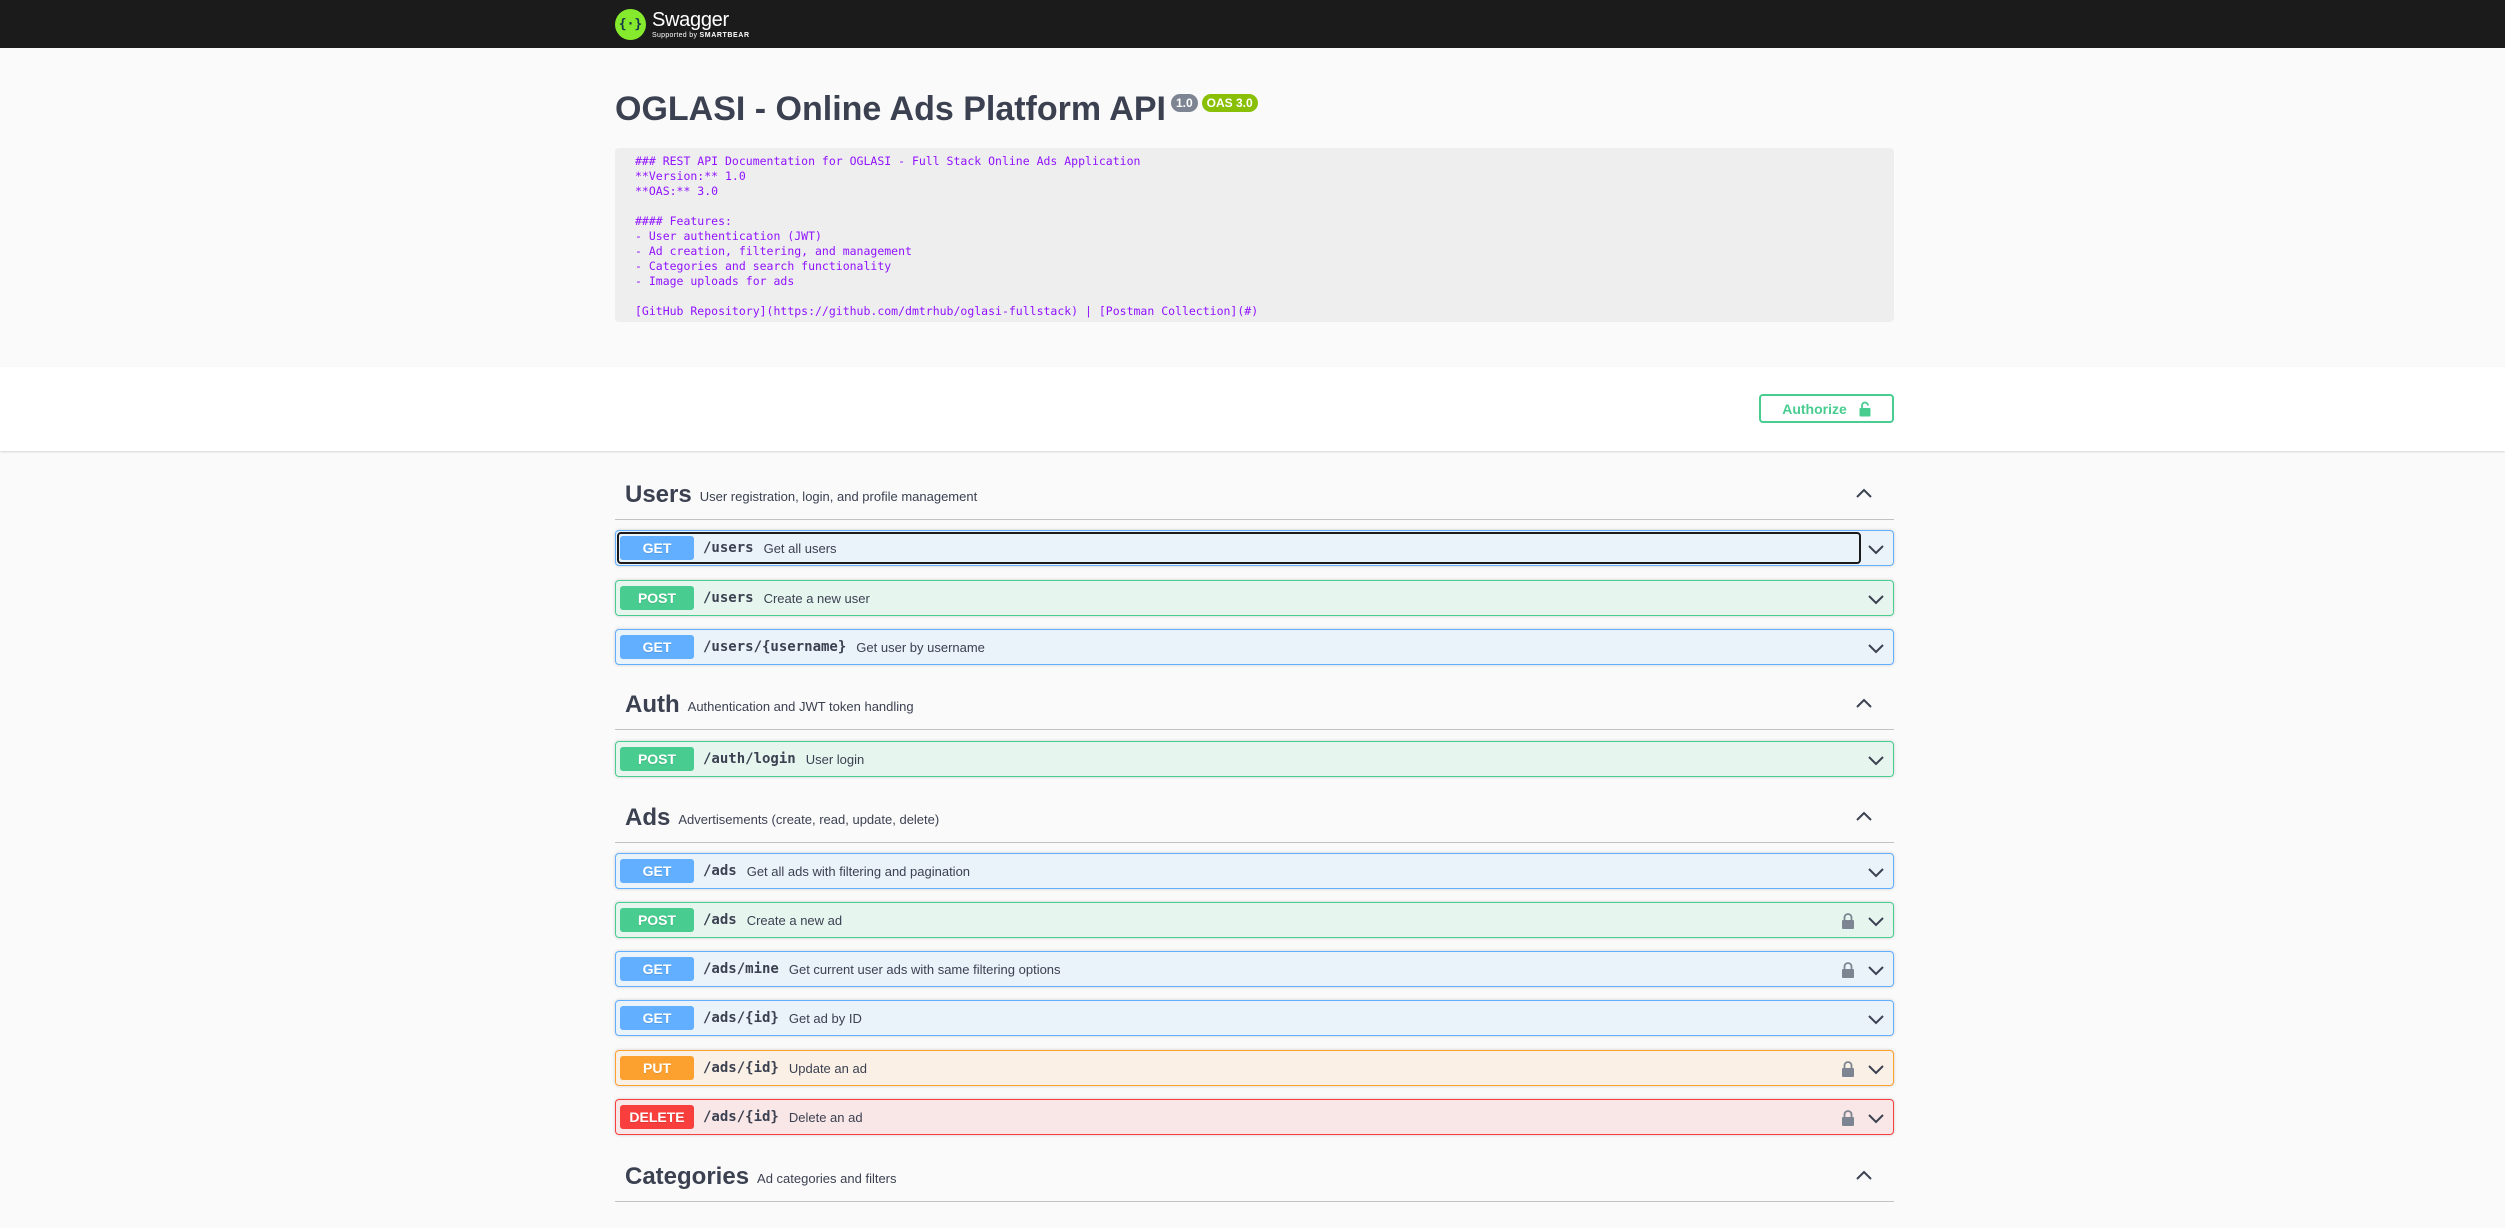 The width and height of the screenshot is (2505, 1228). What do you see at coordinates (749, 759) in the screenshot?
I see `op-path: /auth/login` at bounding box center [749, 759].